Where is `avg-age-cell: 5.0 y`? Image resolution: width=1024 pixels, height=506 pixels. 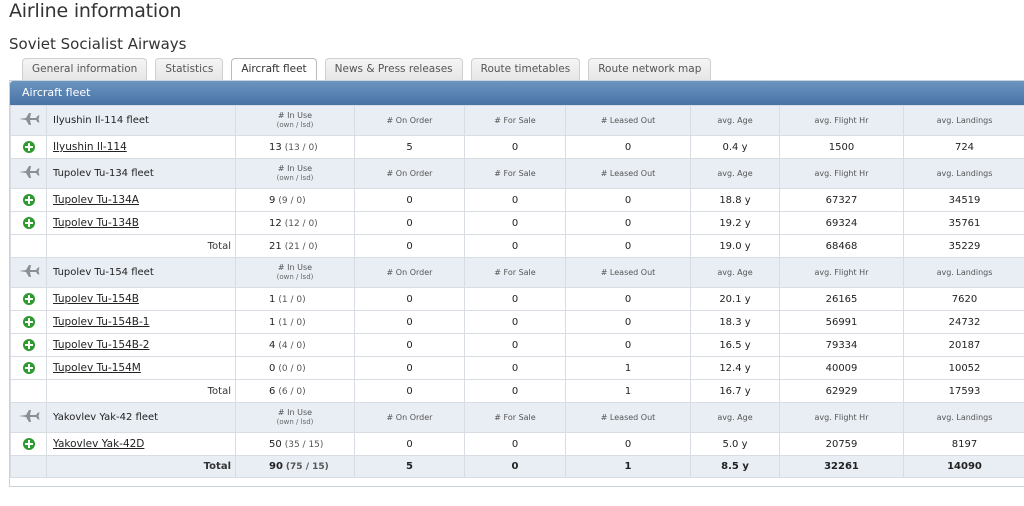
avg-age-cell: 5.0 y is located at coordinates (735, 444).